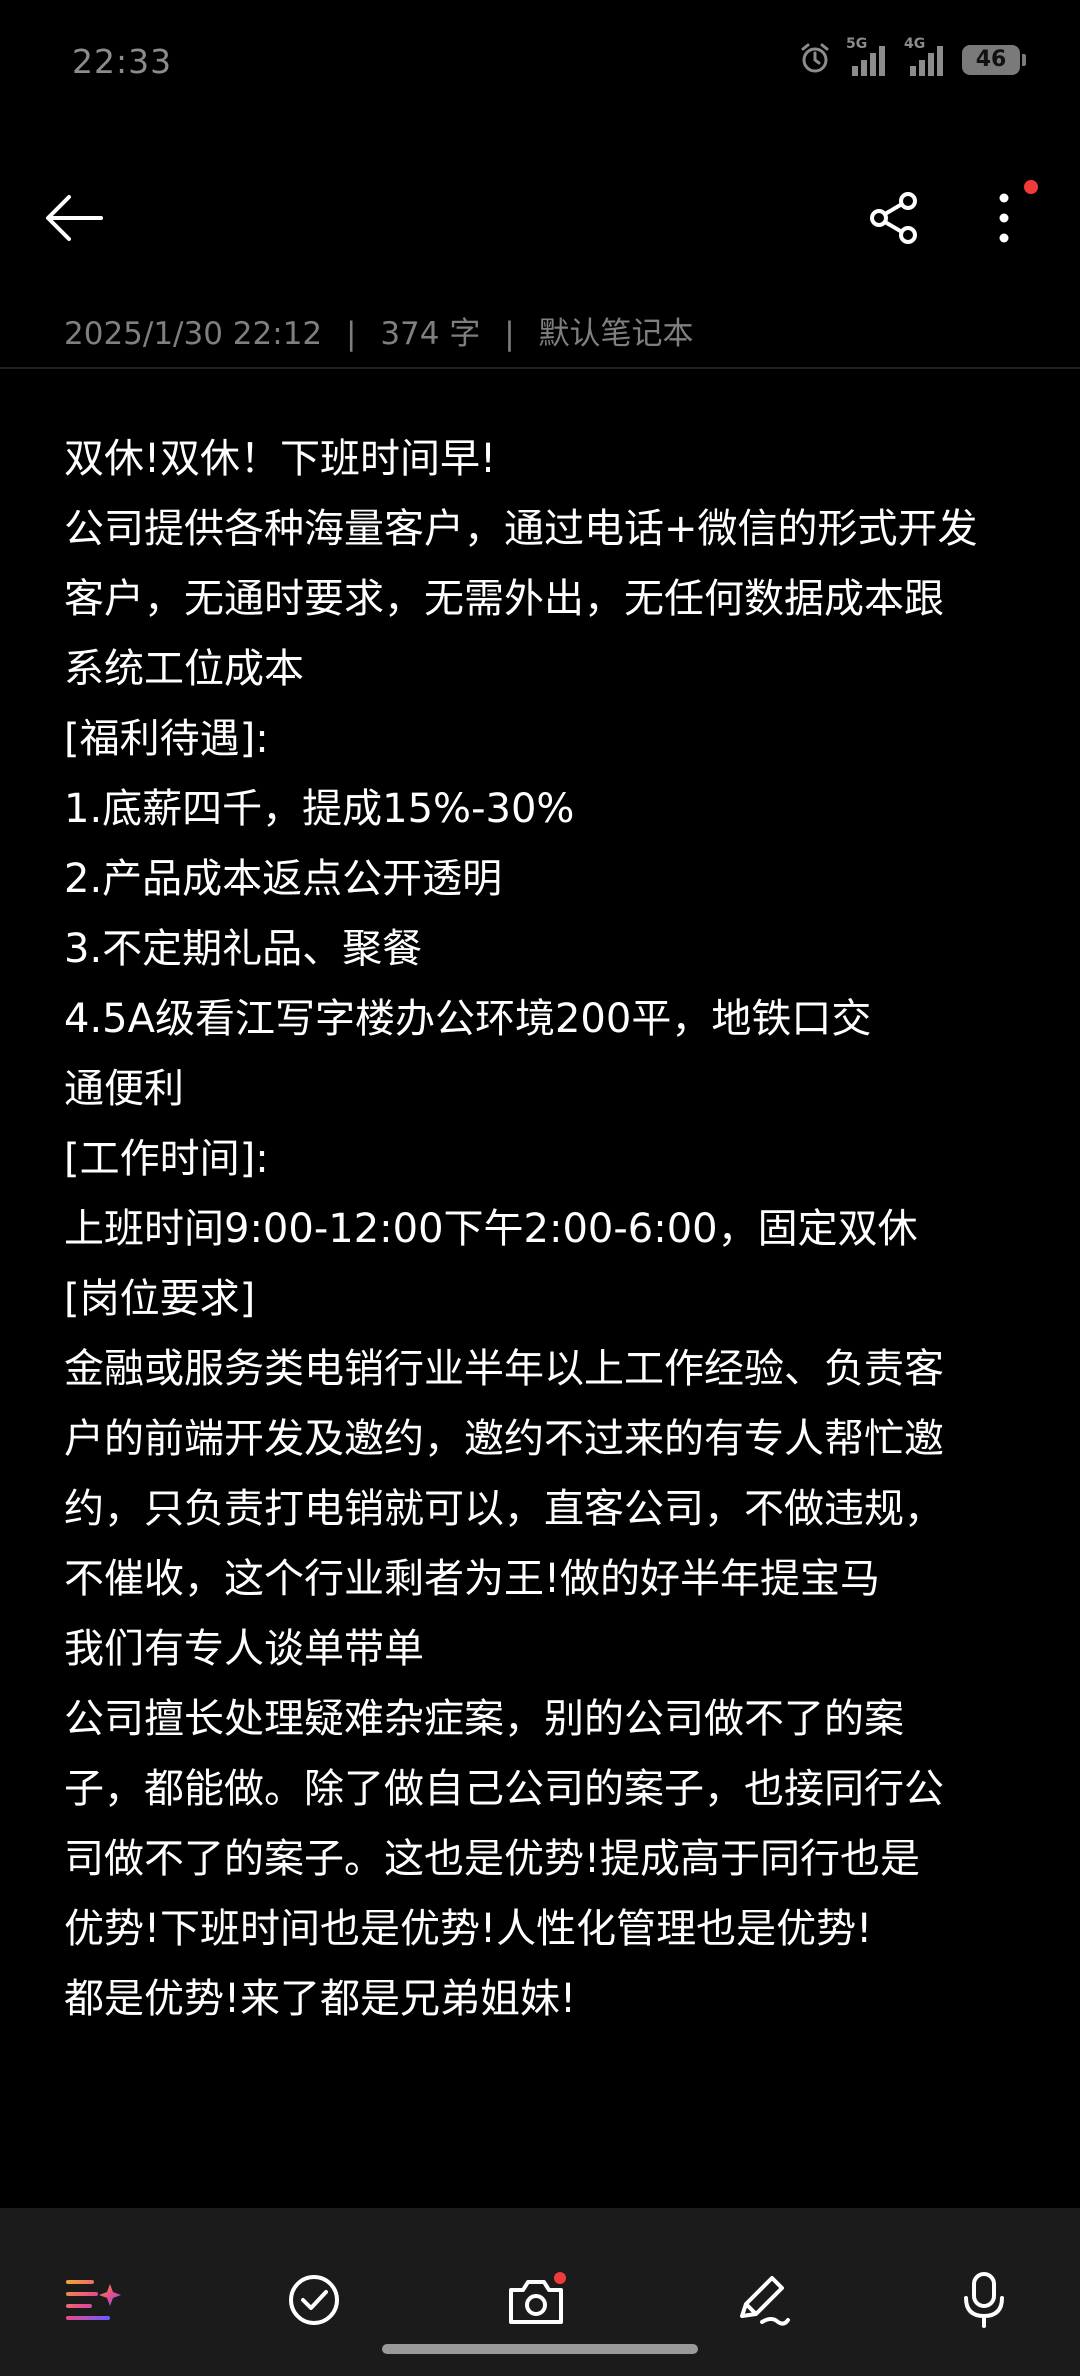 The image size is (1080, 2376). Describe the element at coordinates (492, 1859) in the screenshot. I see `note-line: 司做不了的案子。这也是优势!提成高于同行也是` at that location.